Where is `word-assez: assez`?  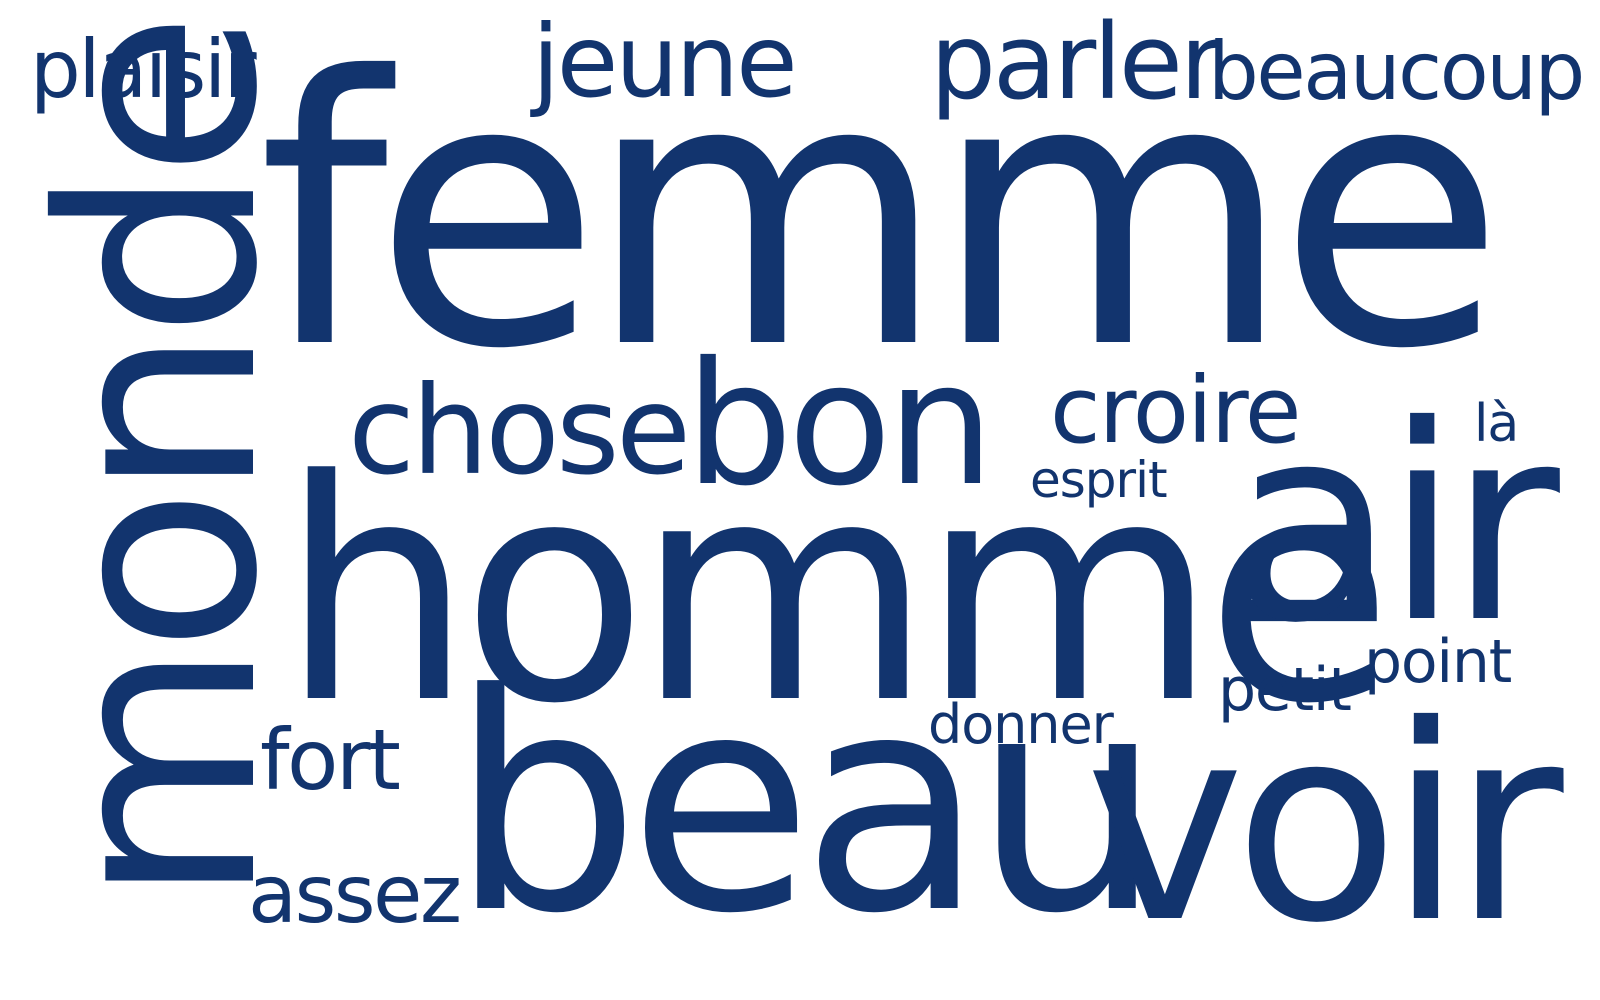
word-assez: assez is located at coordinates (355, 894).